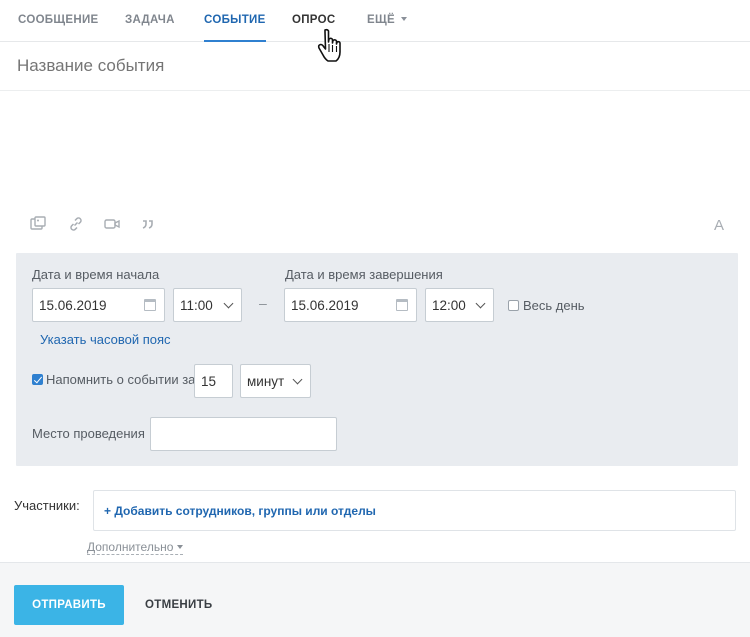  I want to click on event-title-input, so click(367, 66).